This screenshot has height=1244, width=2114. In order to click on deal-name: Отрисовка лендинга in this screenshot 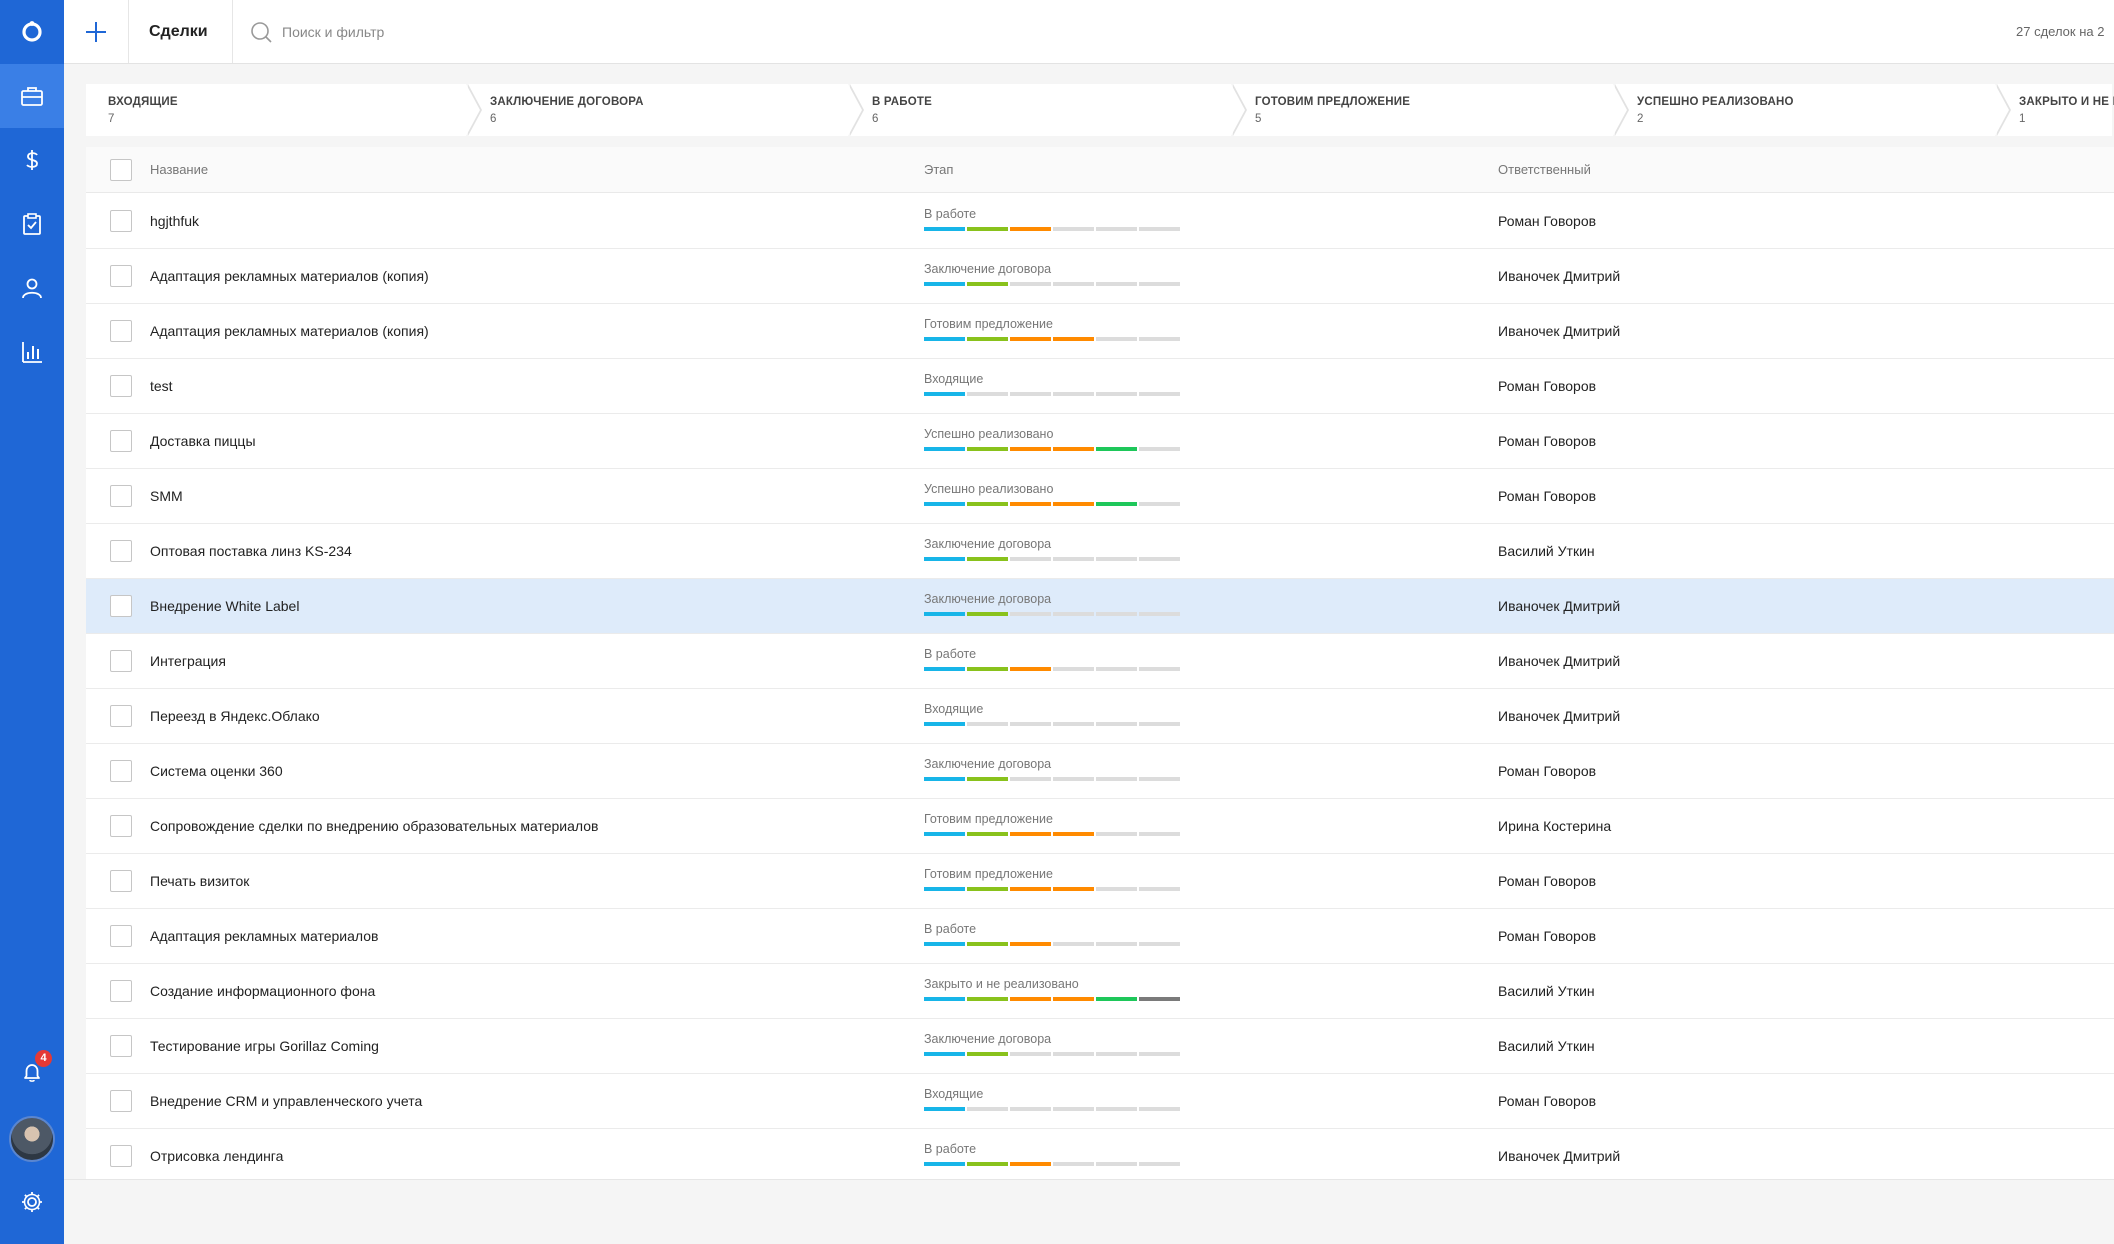, I will do `click(216, 1156)`.